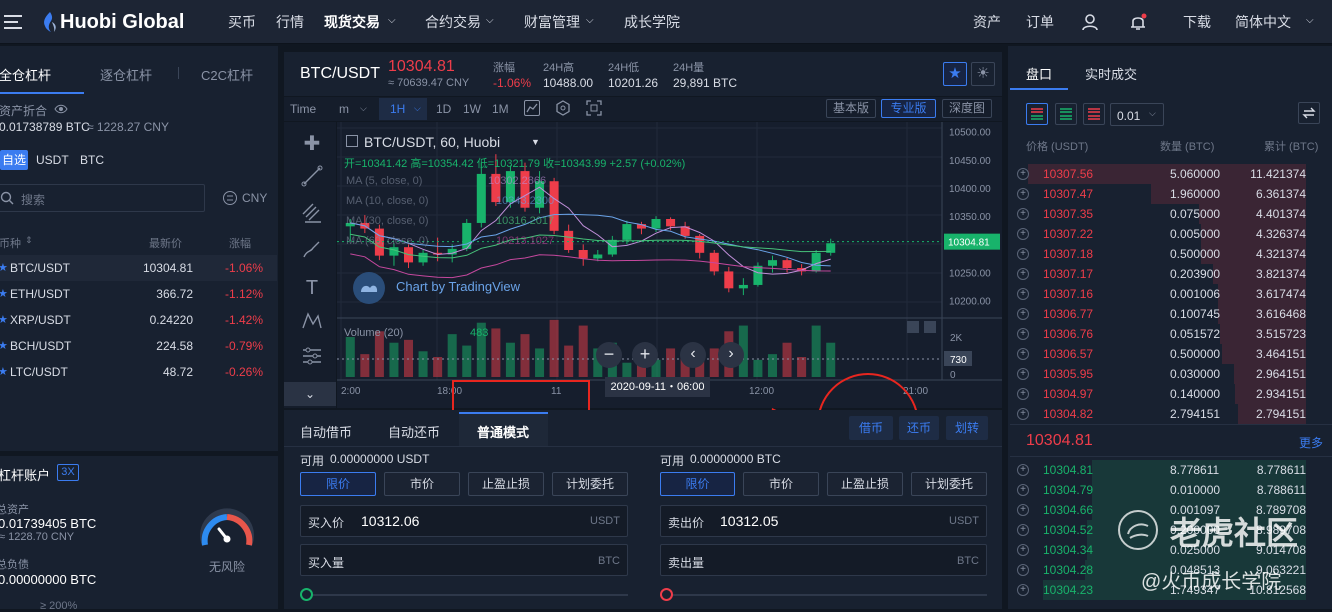 Image resolution: width=1332 pixels, height=612 pixels. Describe the element at coordinates (1163, 194) in the screenshot. I see `ask-row: +10307.47 1.960000 6.361374` at that location.